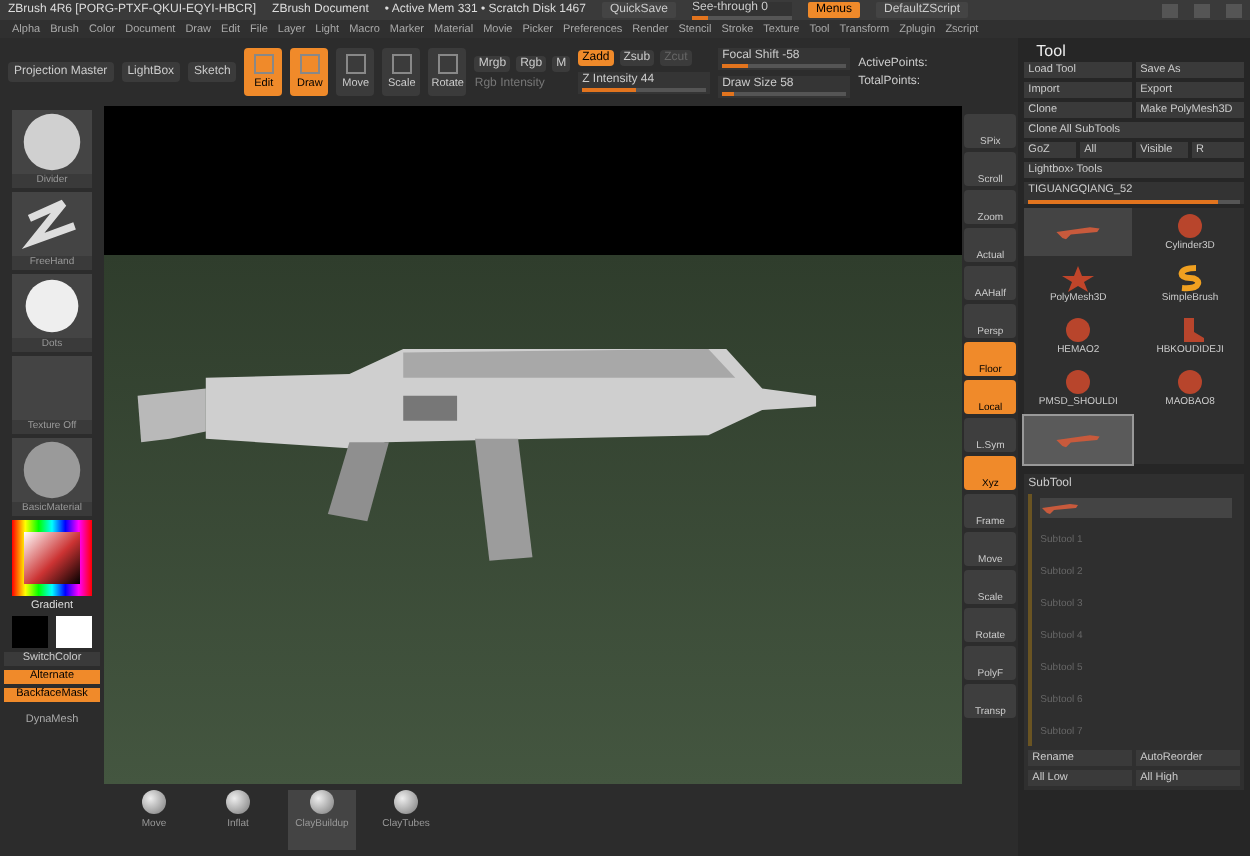 The image size is (1250, 856). What do you see at coordinates (1136, 508) in the screenshot?
I see `subtool-item` at bounding box center [1136, 508].